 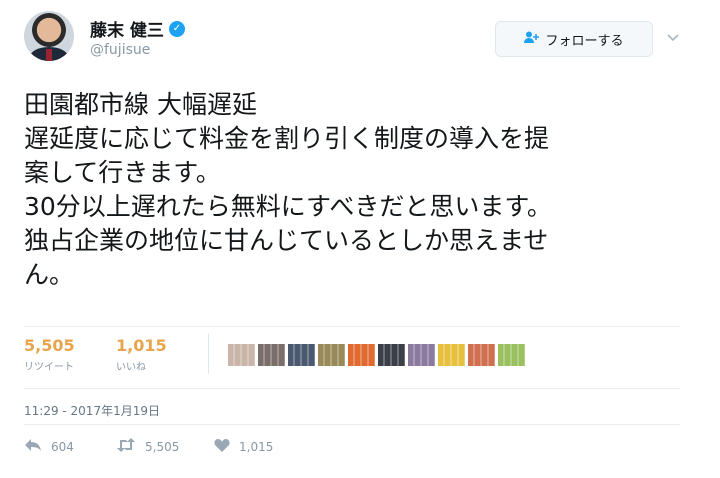 What do you see at coordinates (288, 206) in the screenshot?
I see `tweet-line: 30分以上遅れたら無料にすべきだと思います。` at bounding box center [288, 206].